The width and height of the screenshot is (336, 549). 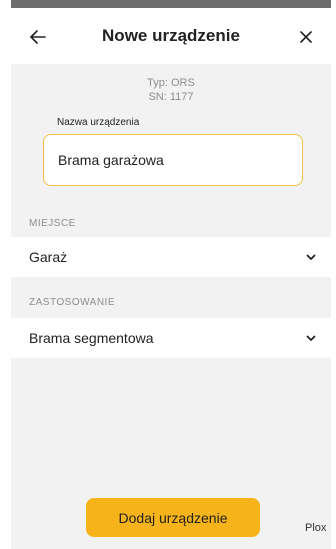 I want to click on usage-section-label: ZASTOSOWANIE, so click(x=72, y=302).